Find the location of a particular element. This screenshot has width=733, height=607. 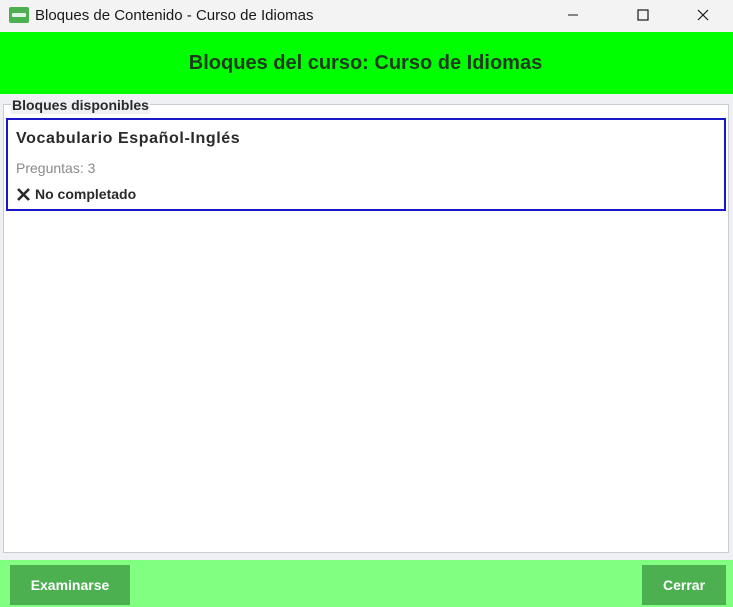

maximize-button is located at coordinates (643, 15).